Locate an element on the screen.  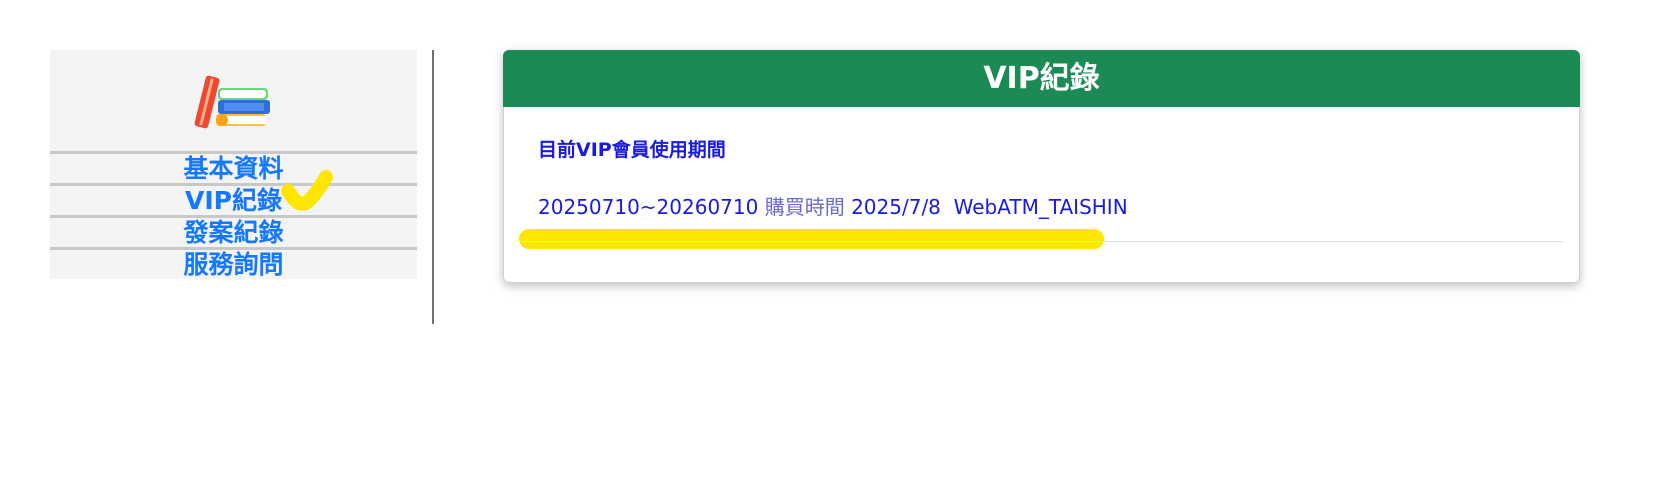
highlight-marker is located at coordinates (811, 239).